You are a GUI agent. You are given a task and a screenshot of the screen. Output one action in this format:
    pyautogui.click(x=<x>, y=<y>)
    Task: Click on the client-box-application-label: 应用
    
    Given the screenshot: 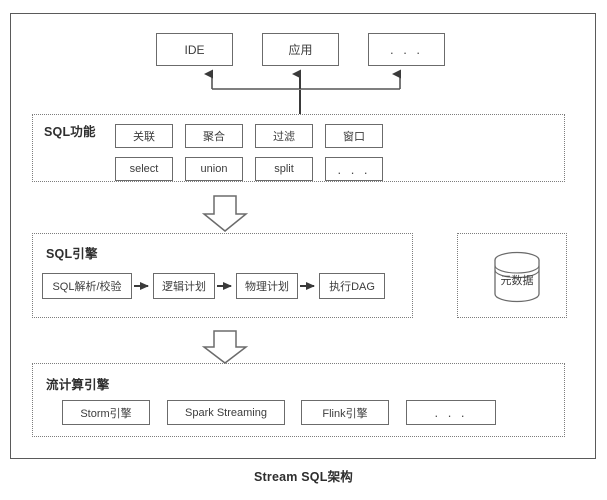 What is the action you would take?
    pyautogui.click(x=300, y=49)
    